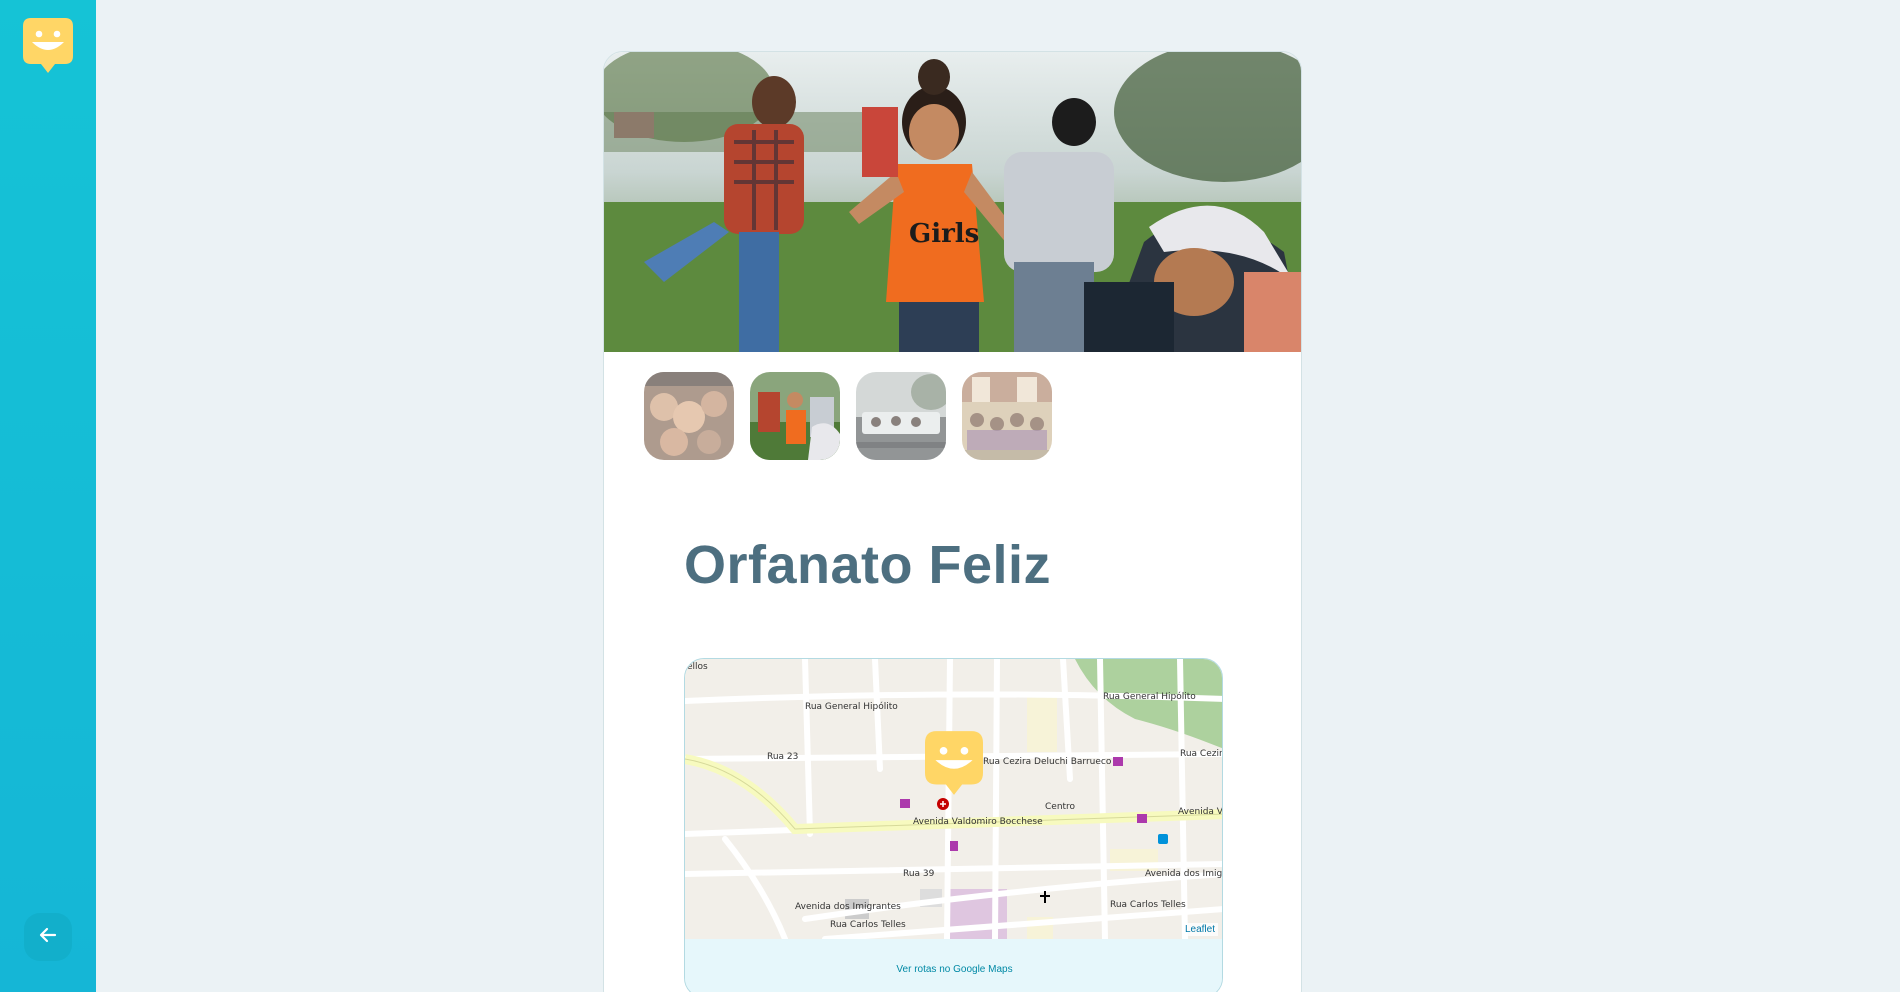  I want to click on leaflet-attribution-link: Leaflet, so click(1199, 929).